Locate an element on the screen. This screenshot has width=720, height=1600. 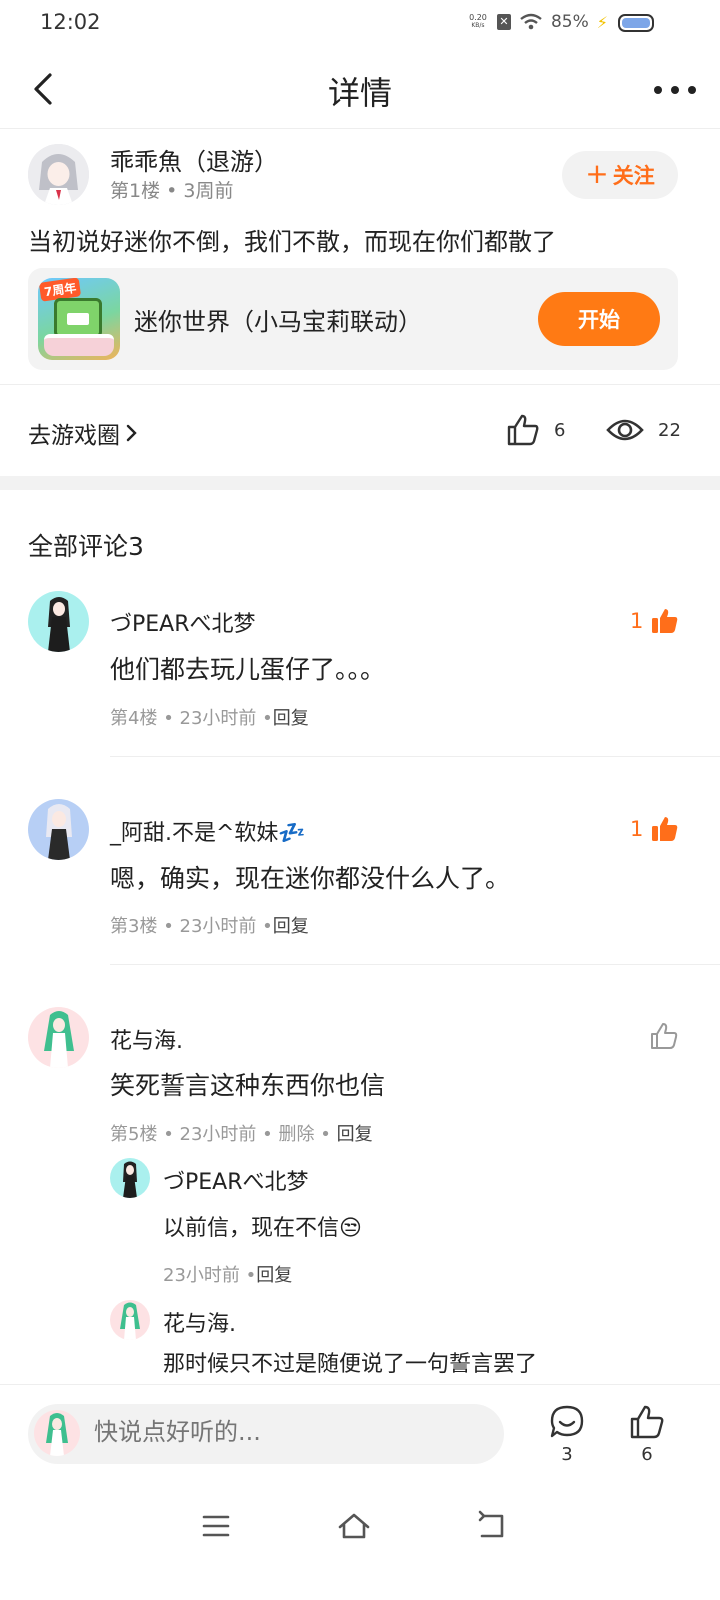
eye-icon is located at coordinates (625, 430).